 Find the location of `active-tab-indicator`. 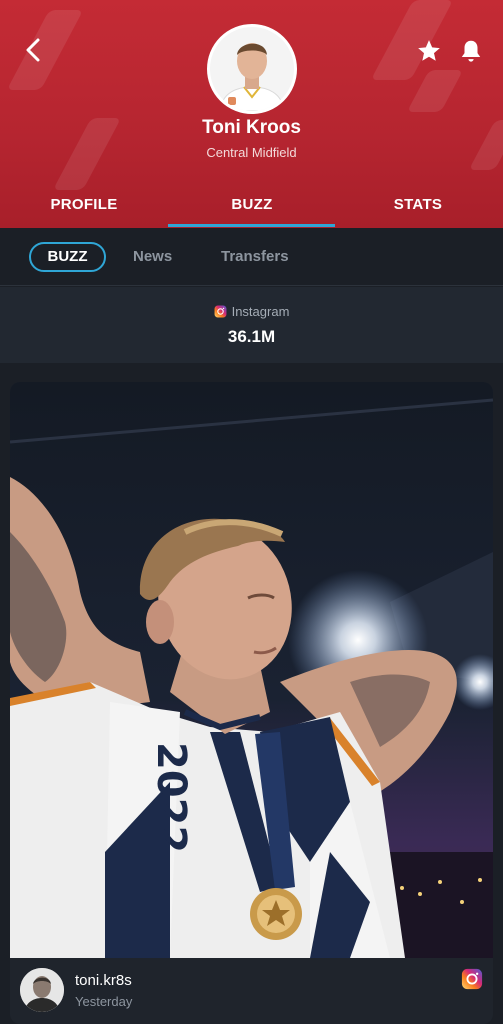

active-tab-indicator is located at coordinates (251, 225).